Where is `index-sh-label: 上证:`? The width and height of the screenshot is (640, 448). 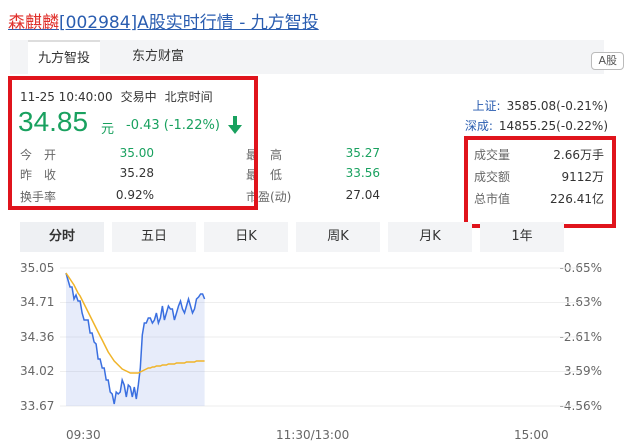 index-sh-label: 上证: is located at coordinates (487, 106).